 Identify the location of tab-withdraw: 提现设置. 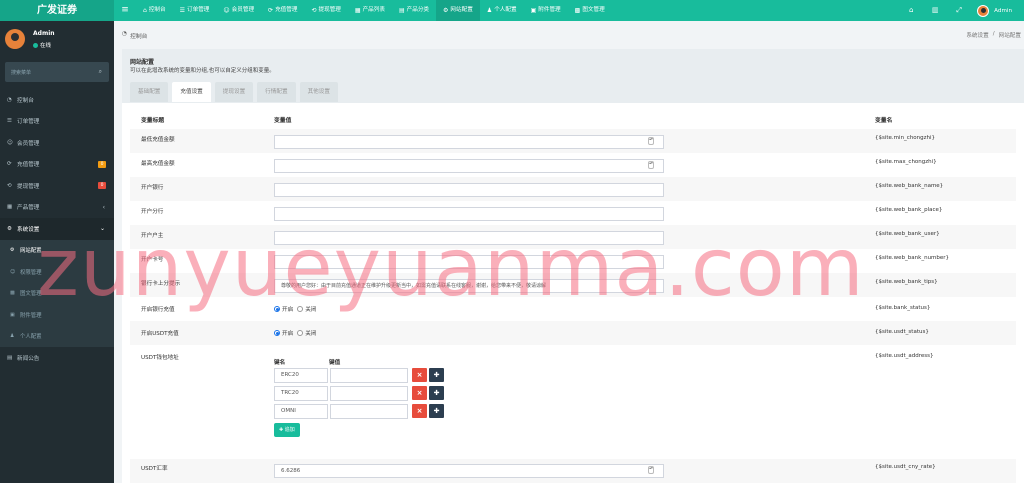
(234, 92).